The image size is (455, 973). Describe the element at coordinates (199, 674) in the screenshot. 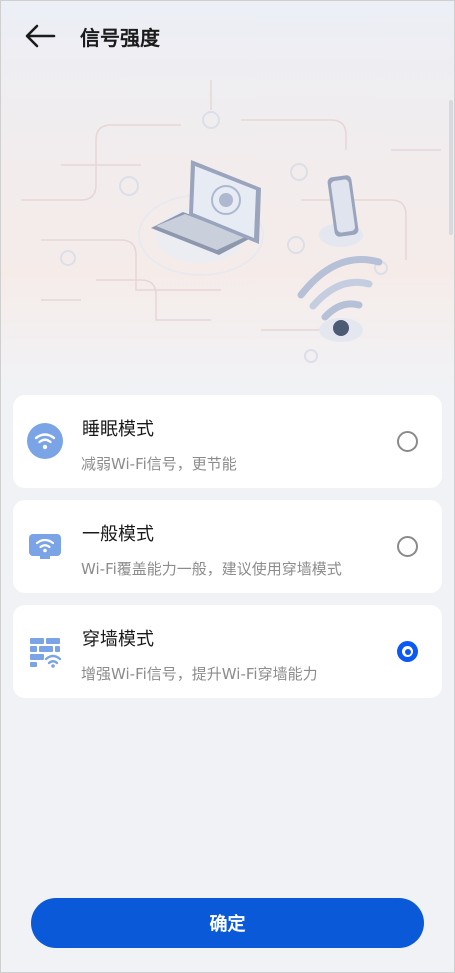

I see `mode-description: 增强Wi-Fi信号，提升Wi-Fi穿墙能力` at that location.